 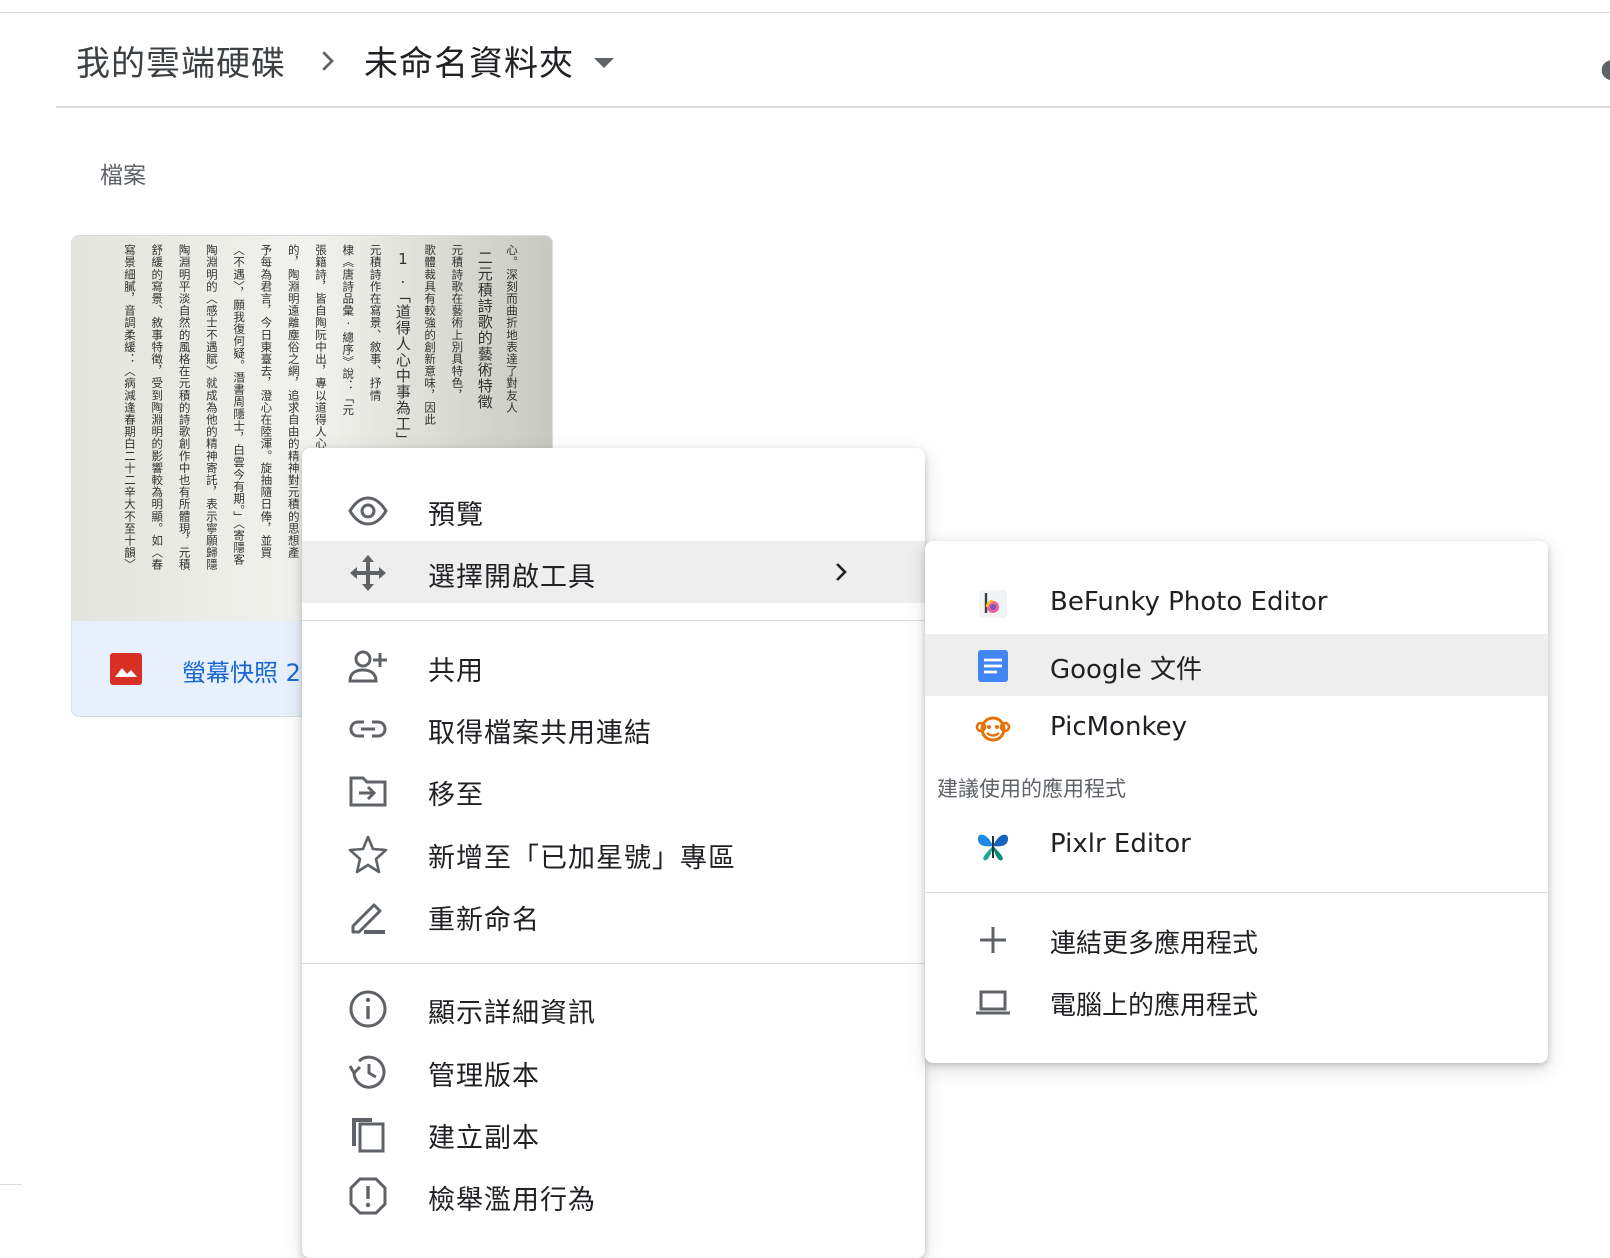 I want to click on thumbnail-text-line: 歌體裁具有較強的創新意味，因此, so click(x=430, y=334).